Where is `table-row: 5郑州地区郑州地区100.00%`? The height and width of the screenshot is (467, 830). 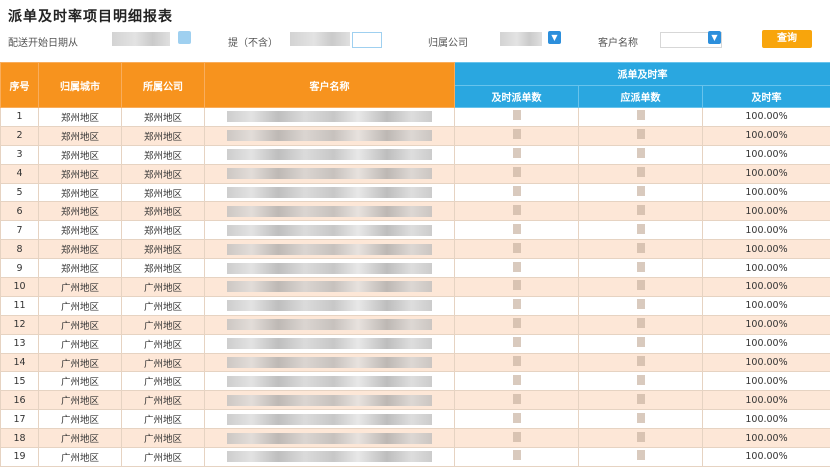 table-row: 5郑州地区郑州地区100.00% is located at coordinates (415, 192).